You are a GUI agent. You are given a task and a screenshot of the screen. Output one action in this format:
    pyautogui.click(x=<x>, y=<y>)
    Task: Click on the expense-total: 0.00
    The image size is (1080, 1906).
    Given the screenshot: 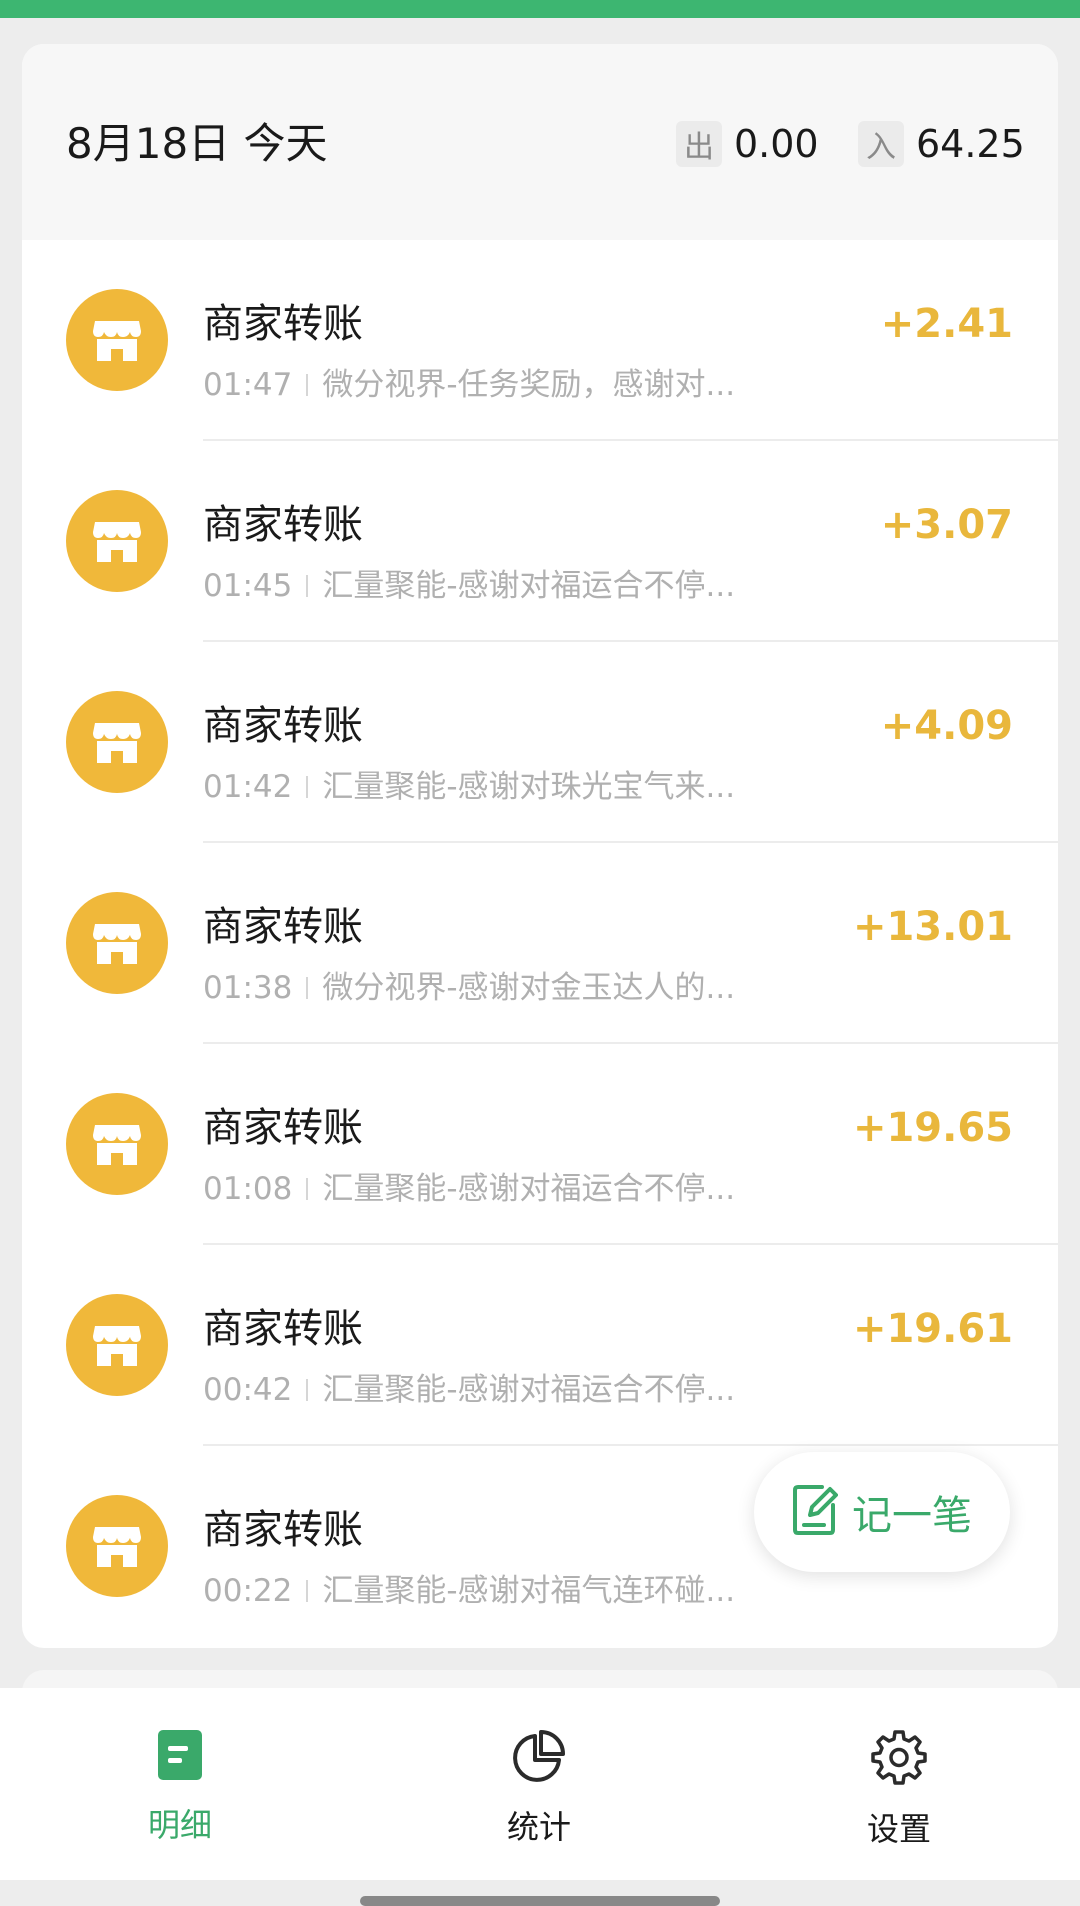 What is the action you would take?
    pyautogui.click(x=776, y=144)
    